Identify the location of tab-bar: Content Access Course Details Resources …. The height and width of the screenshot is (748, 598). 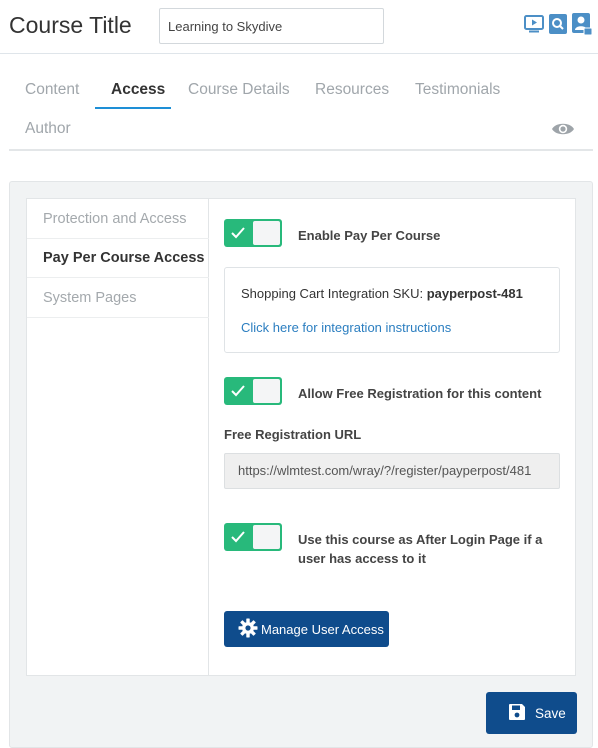
(301, 103).